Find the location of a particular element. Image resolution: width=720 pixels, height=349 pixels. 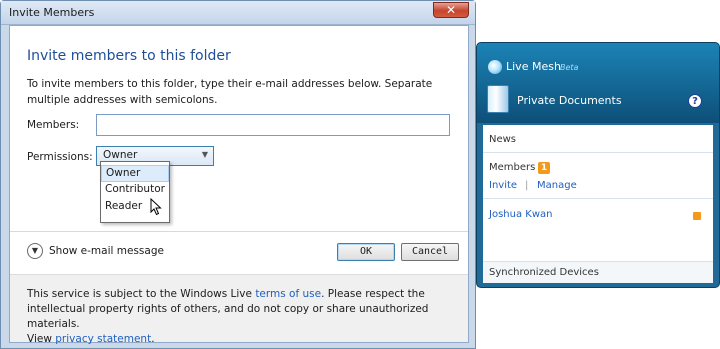

members-label: Members is located at coordinates (512, 167).